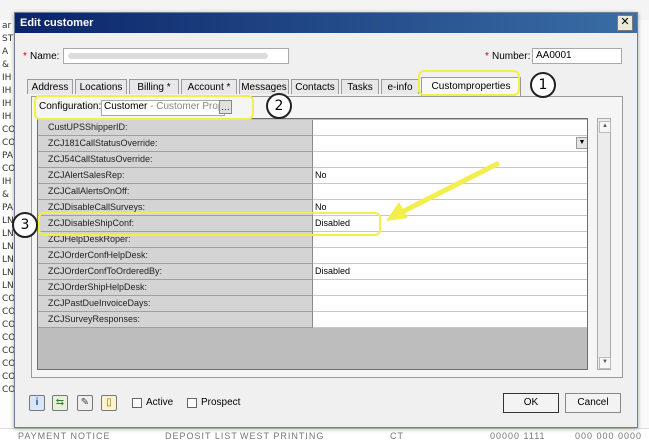  What do you see at coordinates (443, 191) in the screenshot?
I see `callout-arrow` at bounding box center [443, 191].